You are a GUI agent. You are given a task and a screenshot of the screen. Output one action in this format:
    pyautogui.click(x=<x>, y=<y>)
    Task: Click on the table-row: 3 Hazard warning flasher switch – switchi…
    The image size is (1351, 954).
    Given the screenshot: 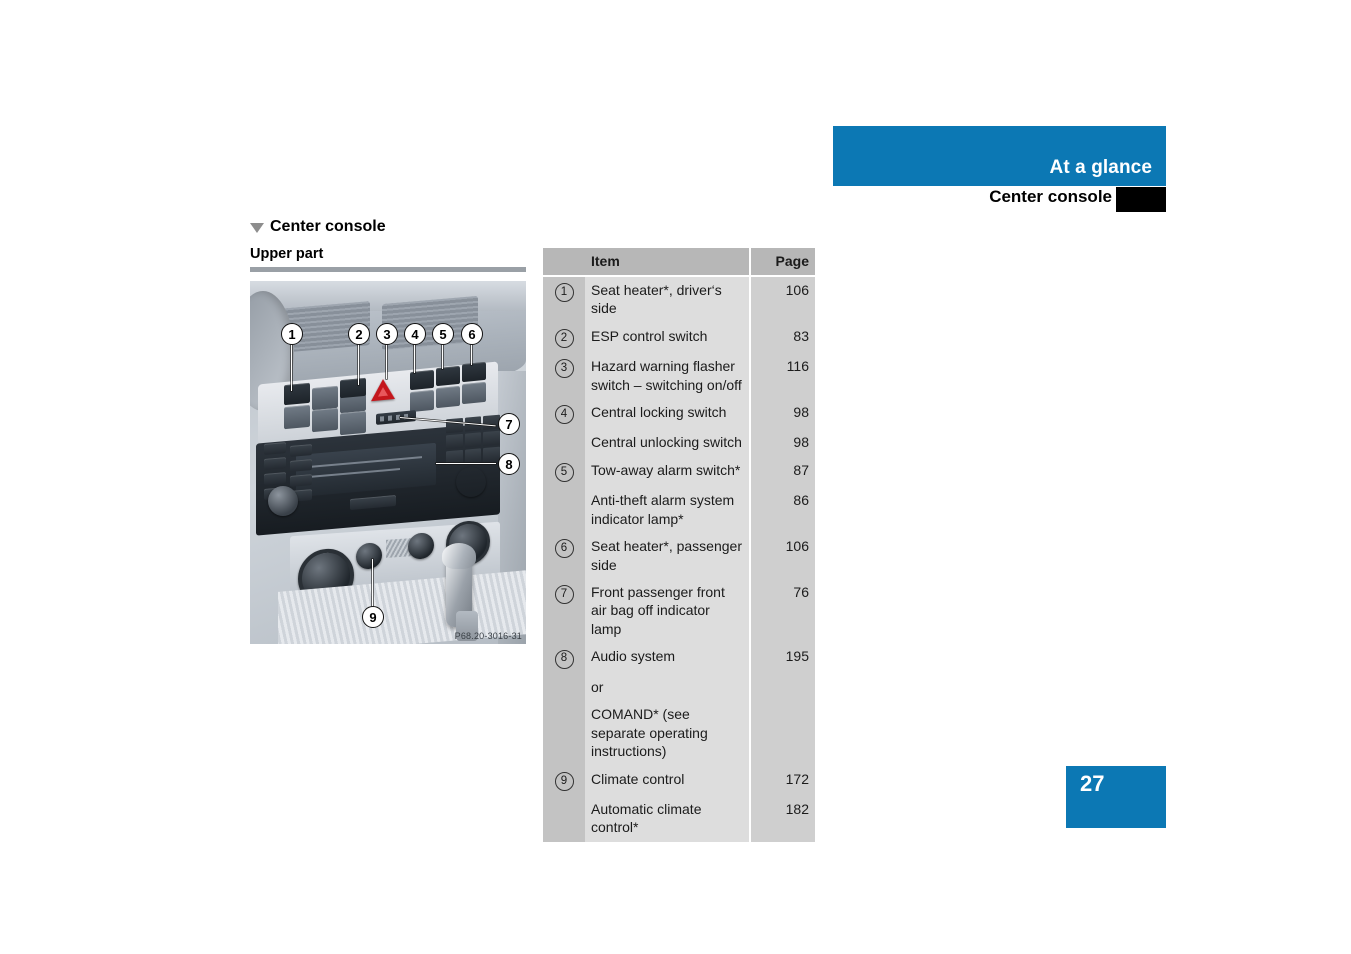 What is the action you would take?
    pyautogui.click(x=679, y=376)
    